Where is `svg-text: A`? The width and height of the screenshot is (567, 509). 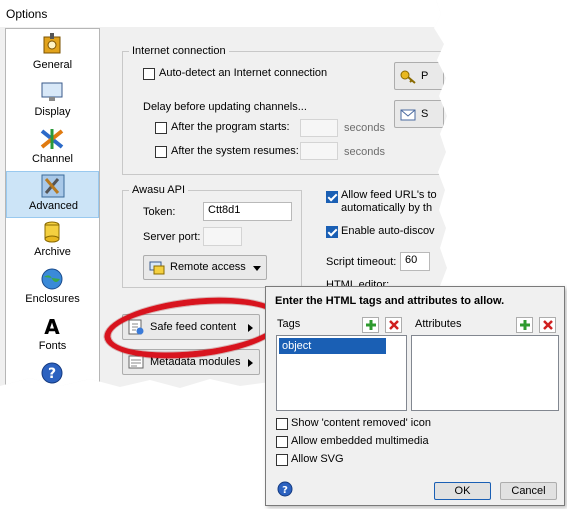
svg-text: A is located at coordinates (52, 326).